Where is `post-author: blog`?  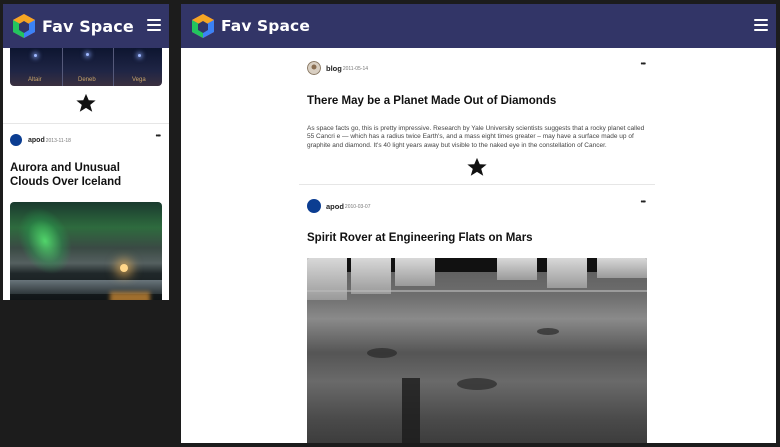 post-author: blog is located at coordinates (334, 68).